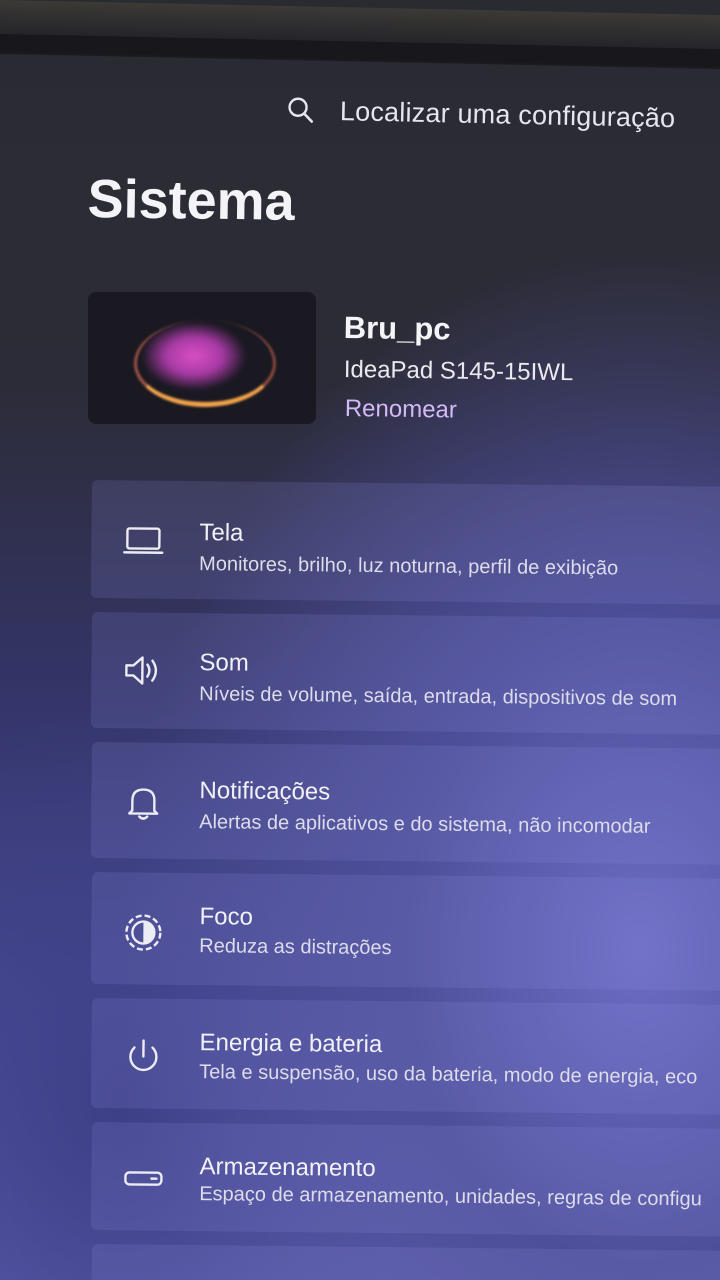 The height and width of the screenshot is (1280, 720). What do you see at coordinates (287, 1167) in the screenshot?
I see `settings-item-name: Armazenamento` at bounding box center [287, 1167].